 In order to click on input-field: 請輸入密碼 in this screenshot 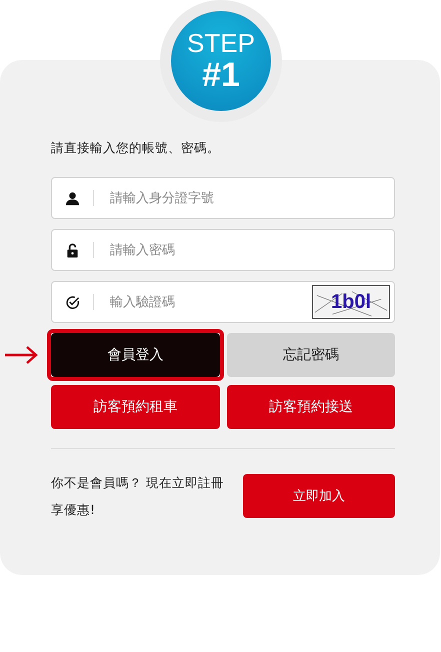, I will do `click(223, 250)`.